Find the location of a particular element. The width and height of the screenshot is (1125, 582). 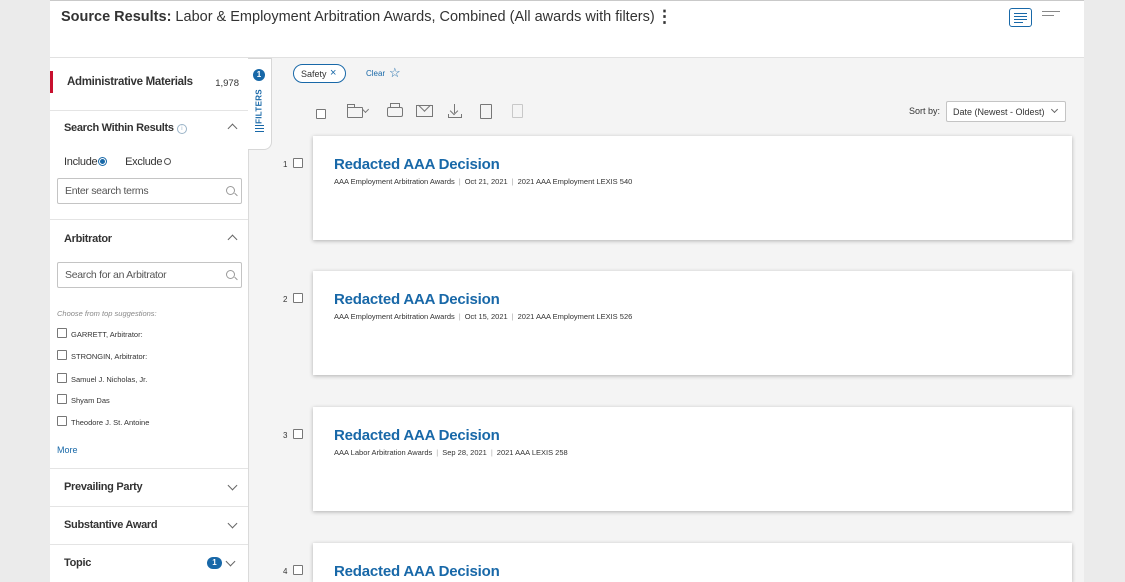

applied-filter-chip: Safety × is located at coordinates (319, 73).